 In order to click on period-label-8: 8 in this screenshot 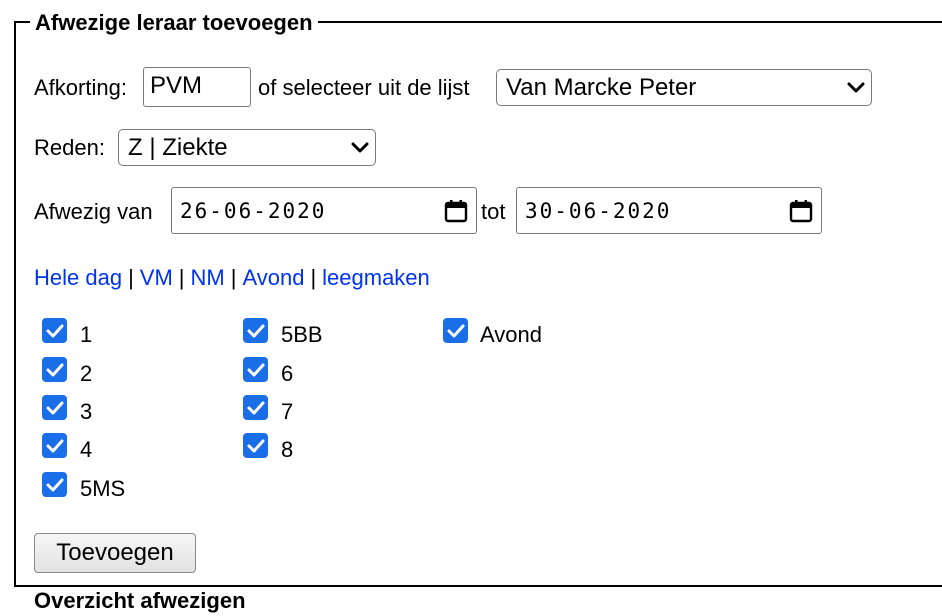, I will do `click(287, 449)`.